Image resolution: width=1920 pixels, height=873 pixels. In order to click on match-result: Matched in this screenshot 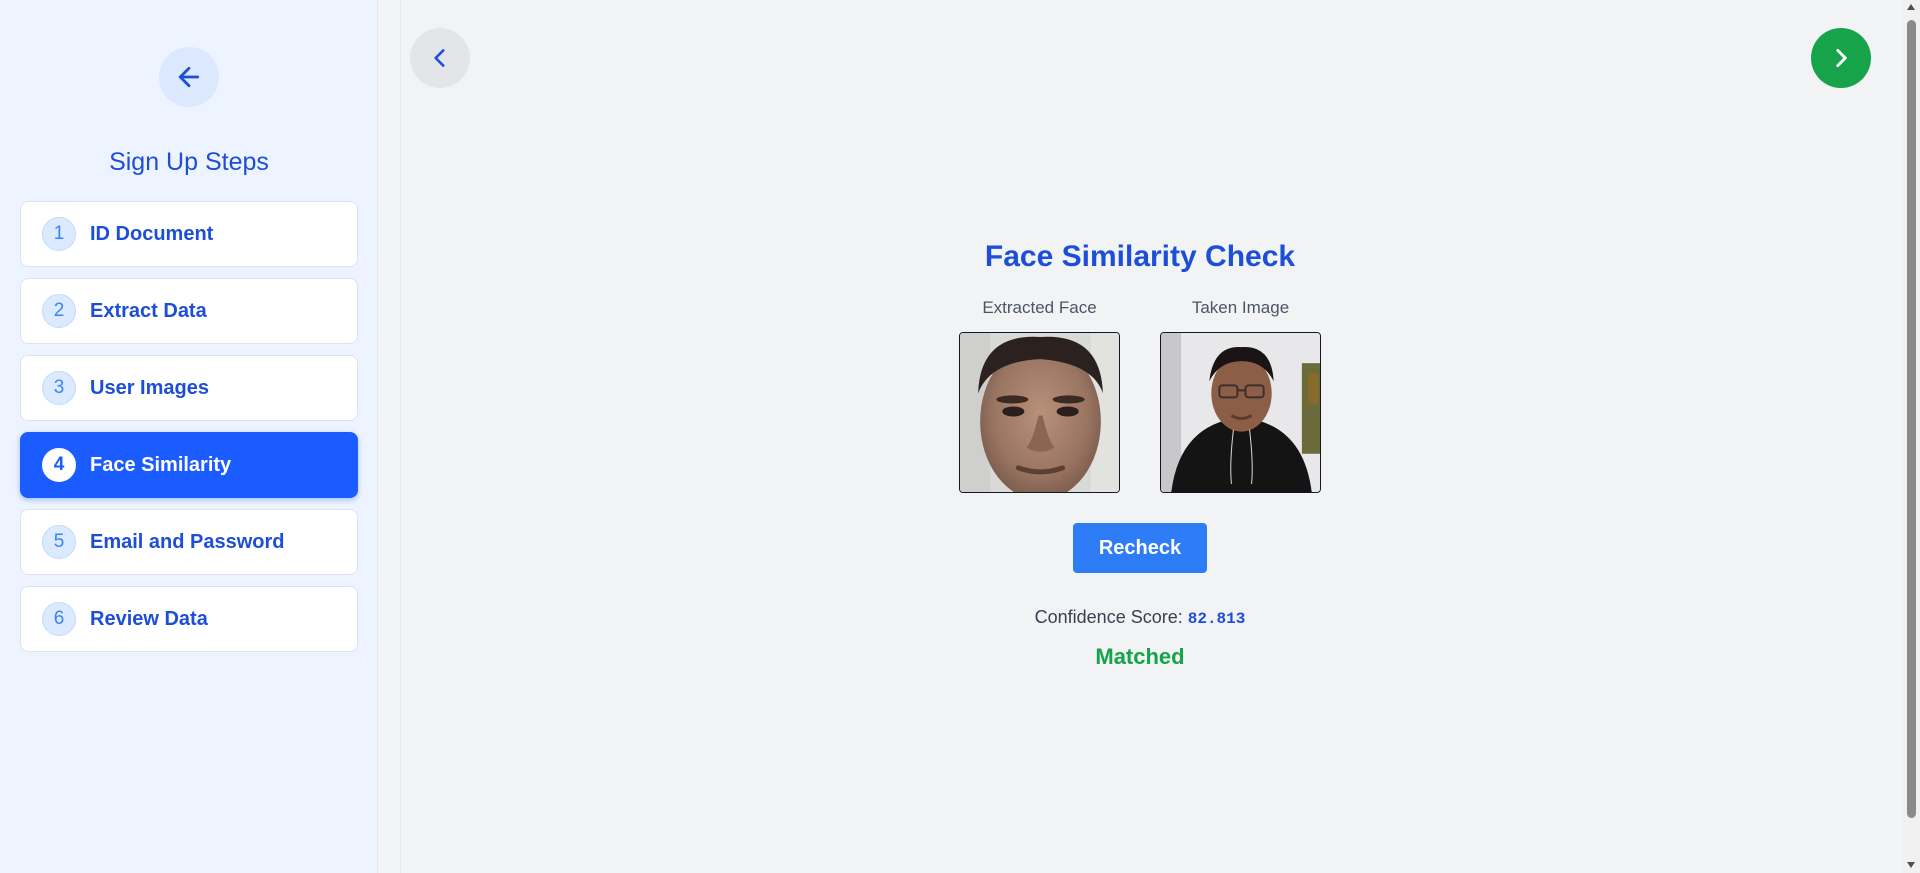, I will do `click(1140, 656)`.